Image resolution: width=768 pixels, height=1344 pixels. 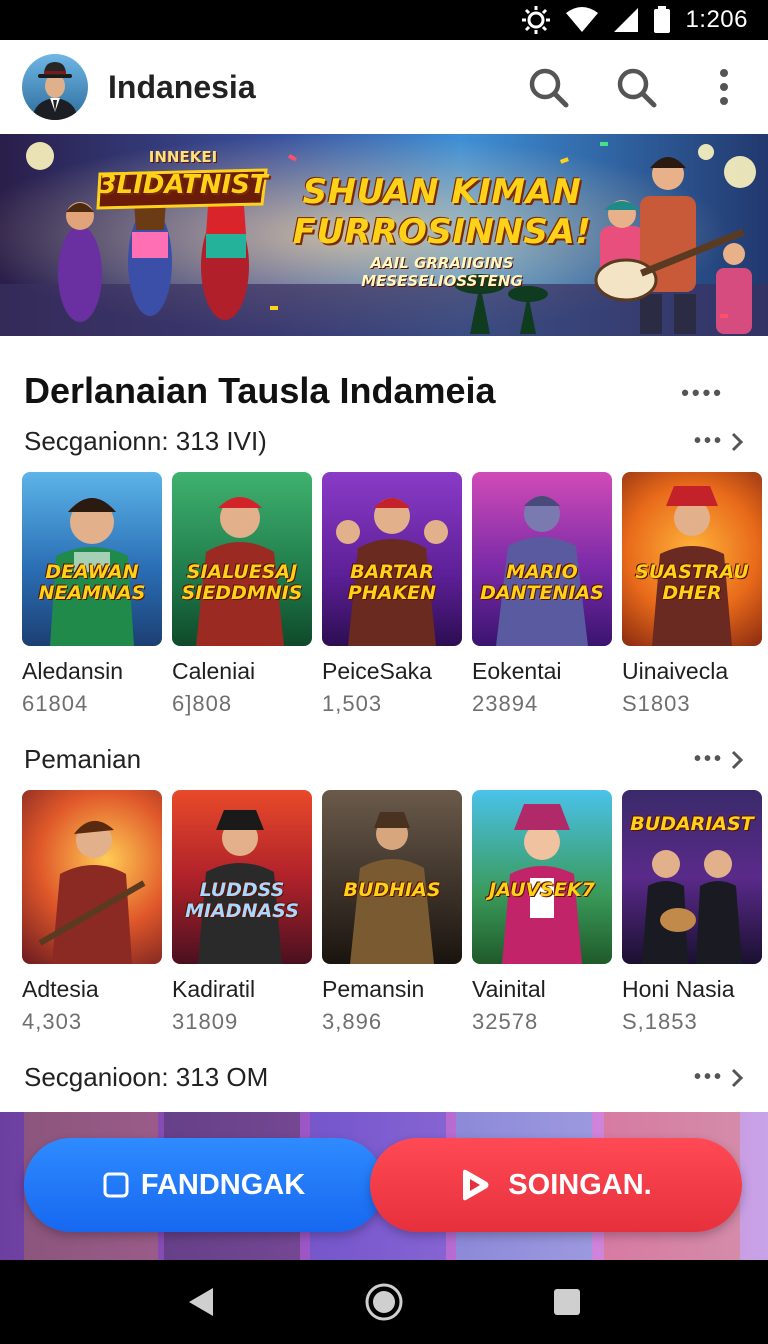 I want to click on primary-action-label: FANDNGAK, so click(x=223, y=1184).